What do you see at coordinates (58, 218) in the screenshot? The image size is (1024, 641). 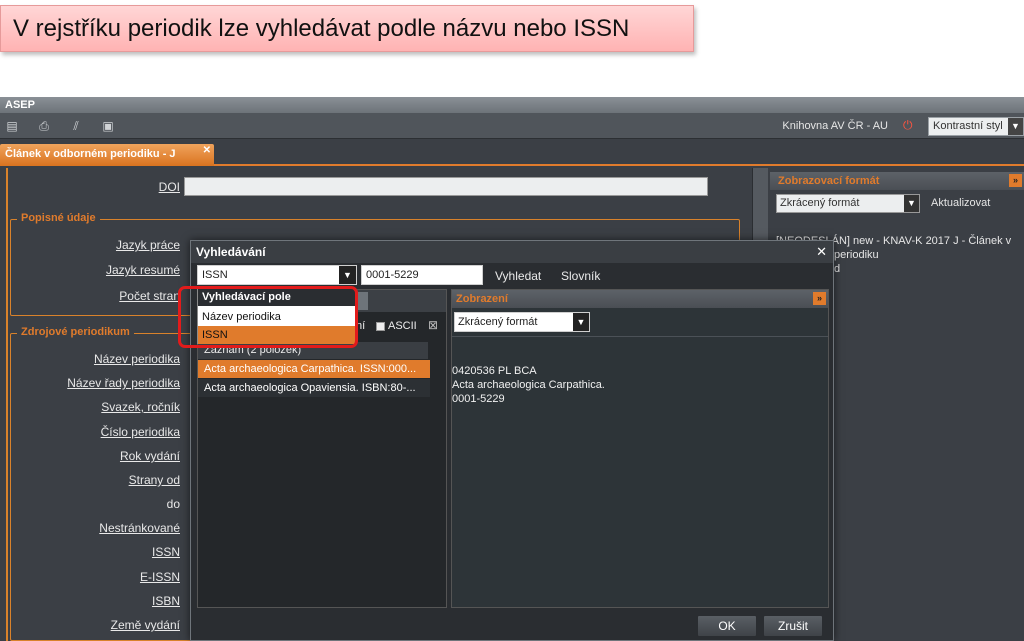 I see `section-popisne-legend: Popisné údaje` at bounding box center [58, 218].